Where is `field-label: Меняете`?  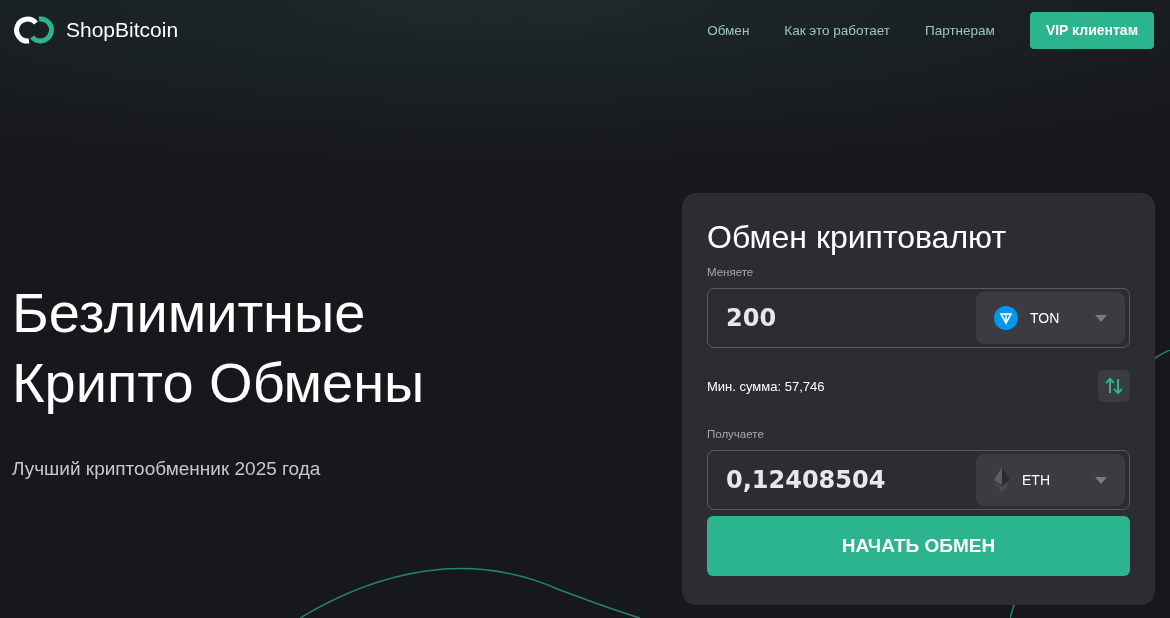 field-label: Меняете is located at coordinates (731, 272).